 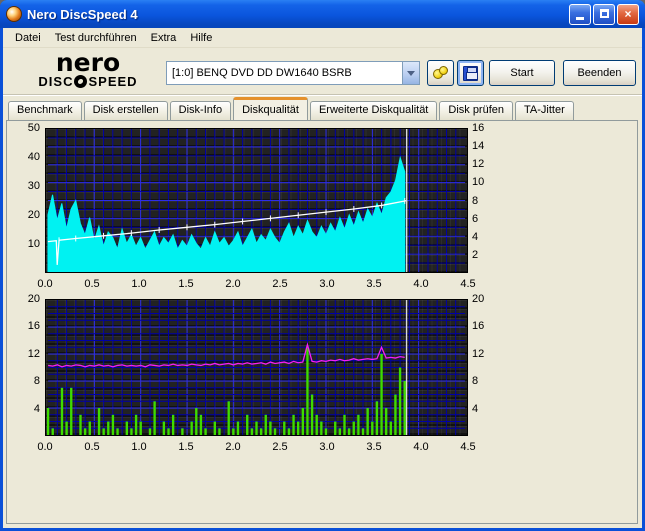 I want to click on tab-disk-pruefen: Disk prüfen, so click(x=476, y=110).